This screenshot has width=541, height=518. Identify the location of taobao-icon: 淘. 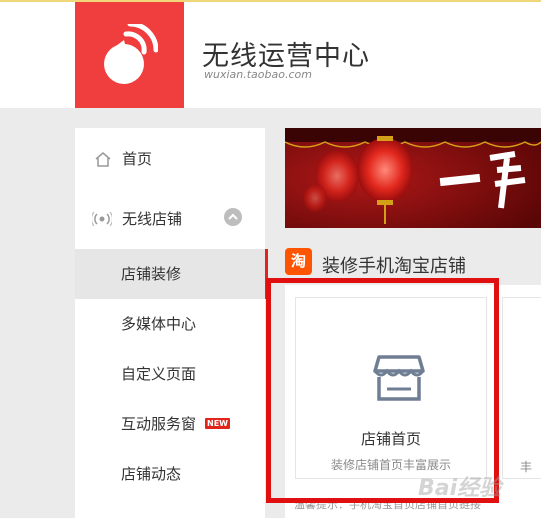
(298, 261).